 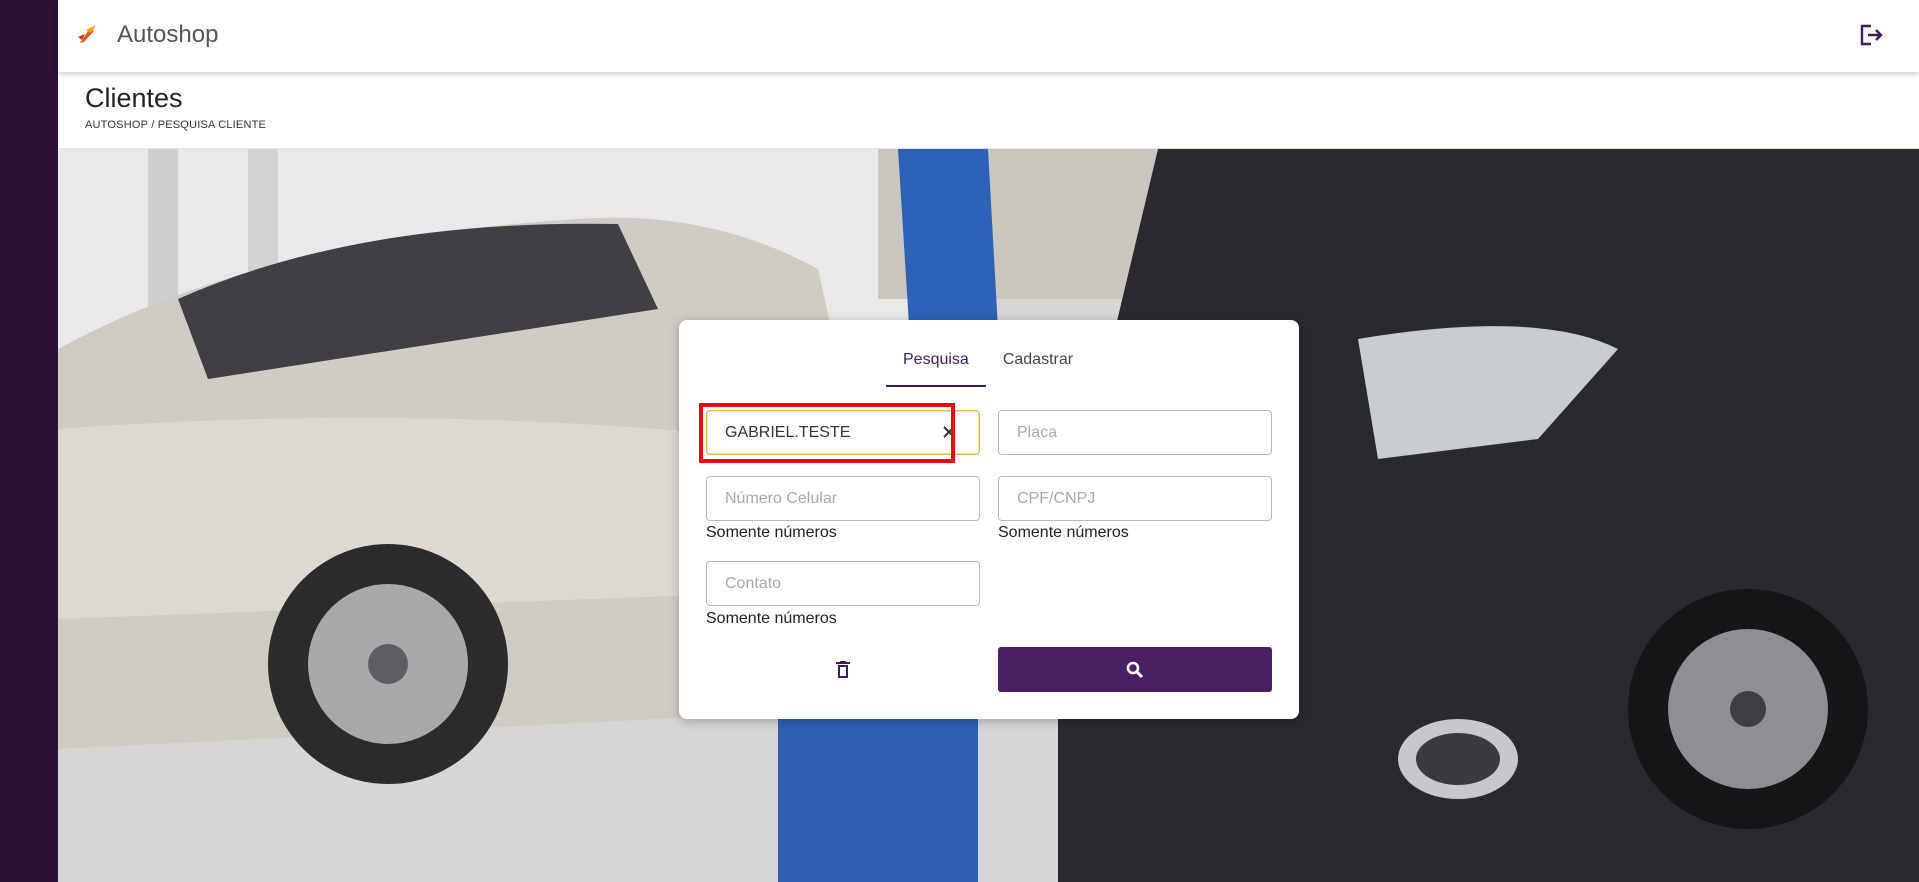 What do you see at coordinates (1871, 35) in the screenshot?
I see `logout-icon` at bounding box center [1871, 35].